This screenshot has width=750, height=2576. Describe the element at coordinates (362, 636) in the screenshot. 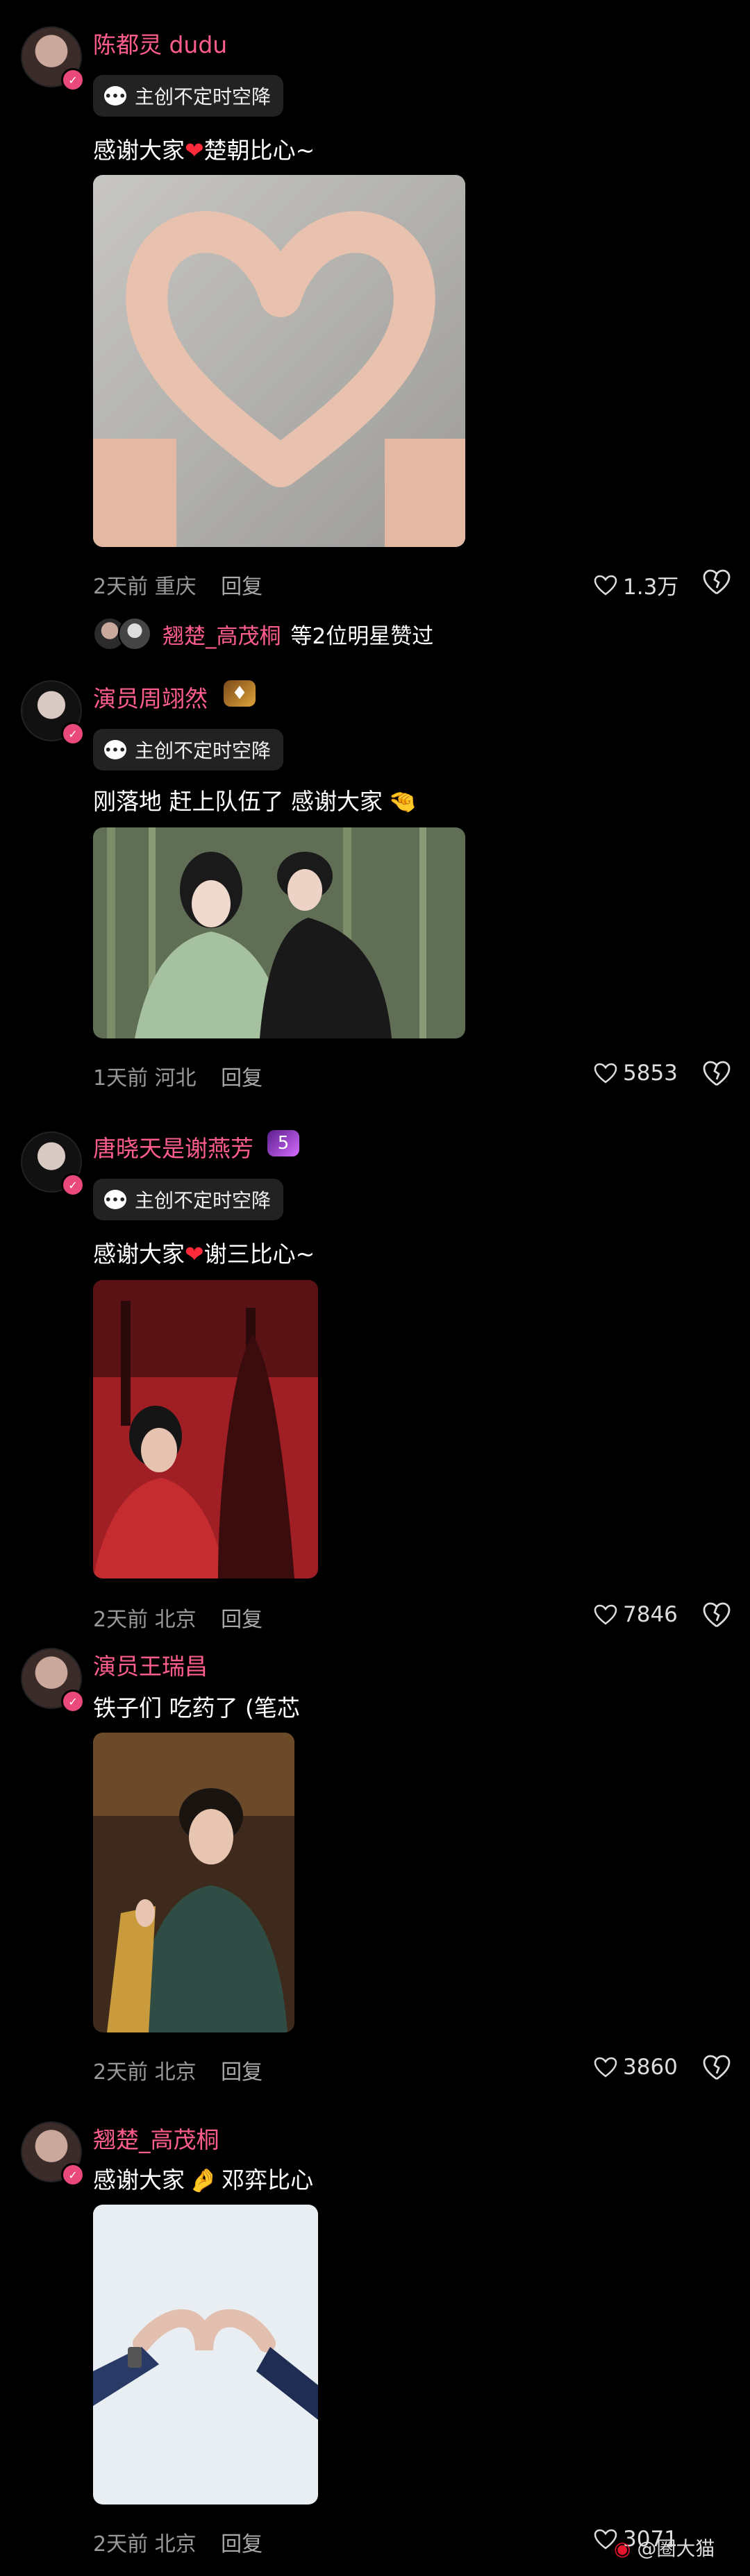

I see `liked-by-suffix: 等2位明星赞过` at that location.